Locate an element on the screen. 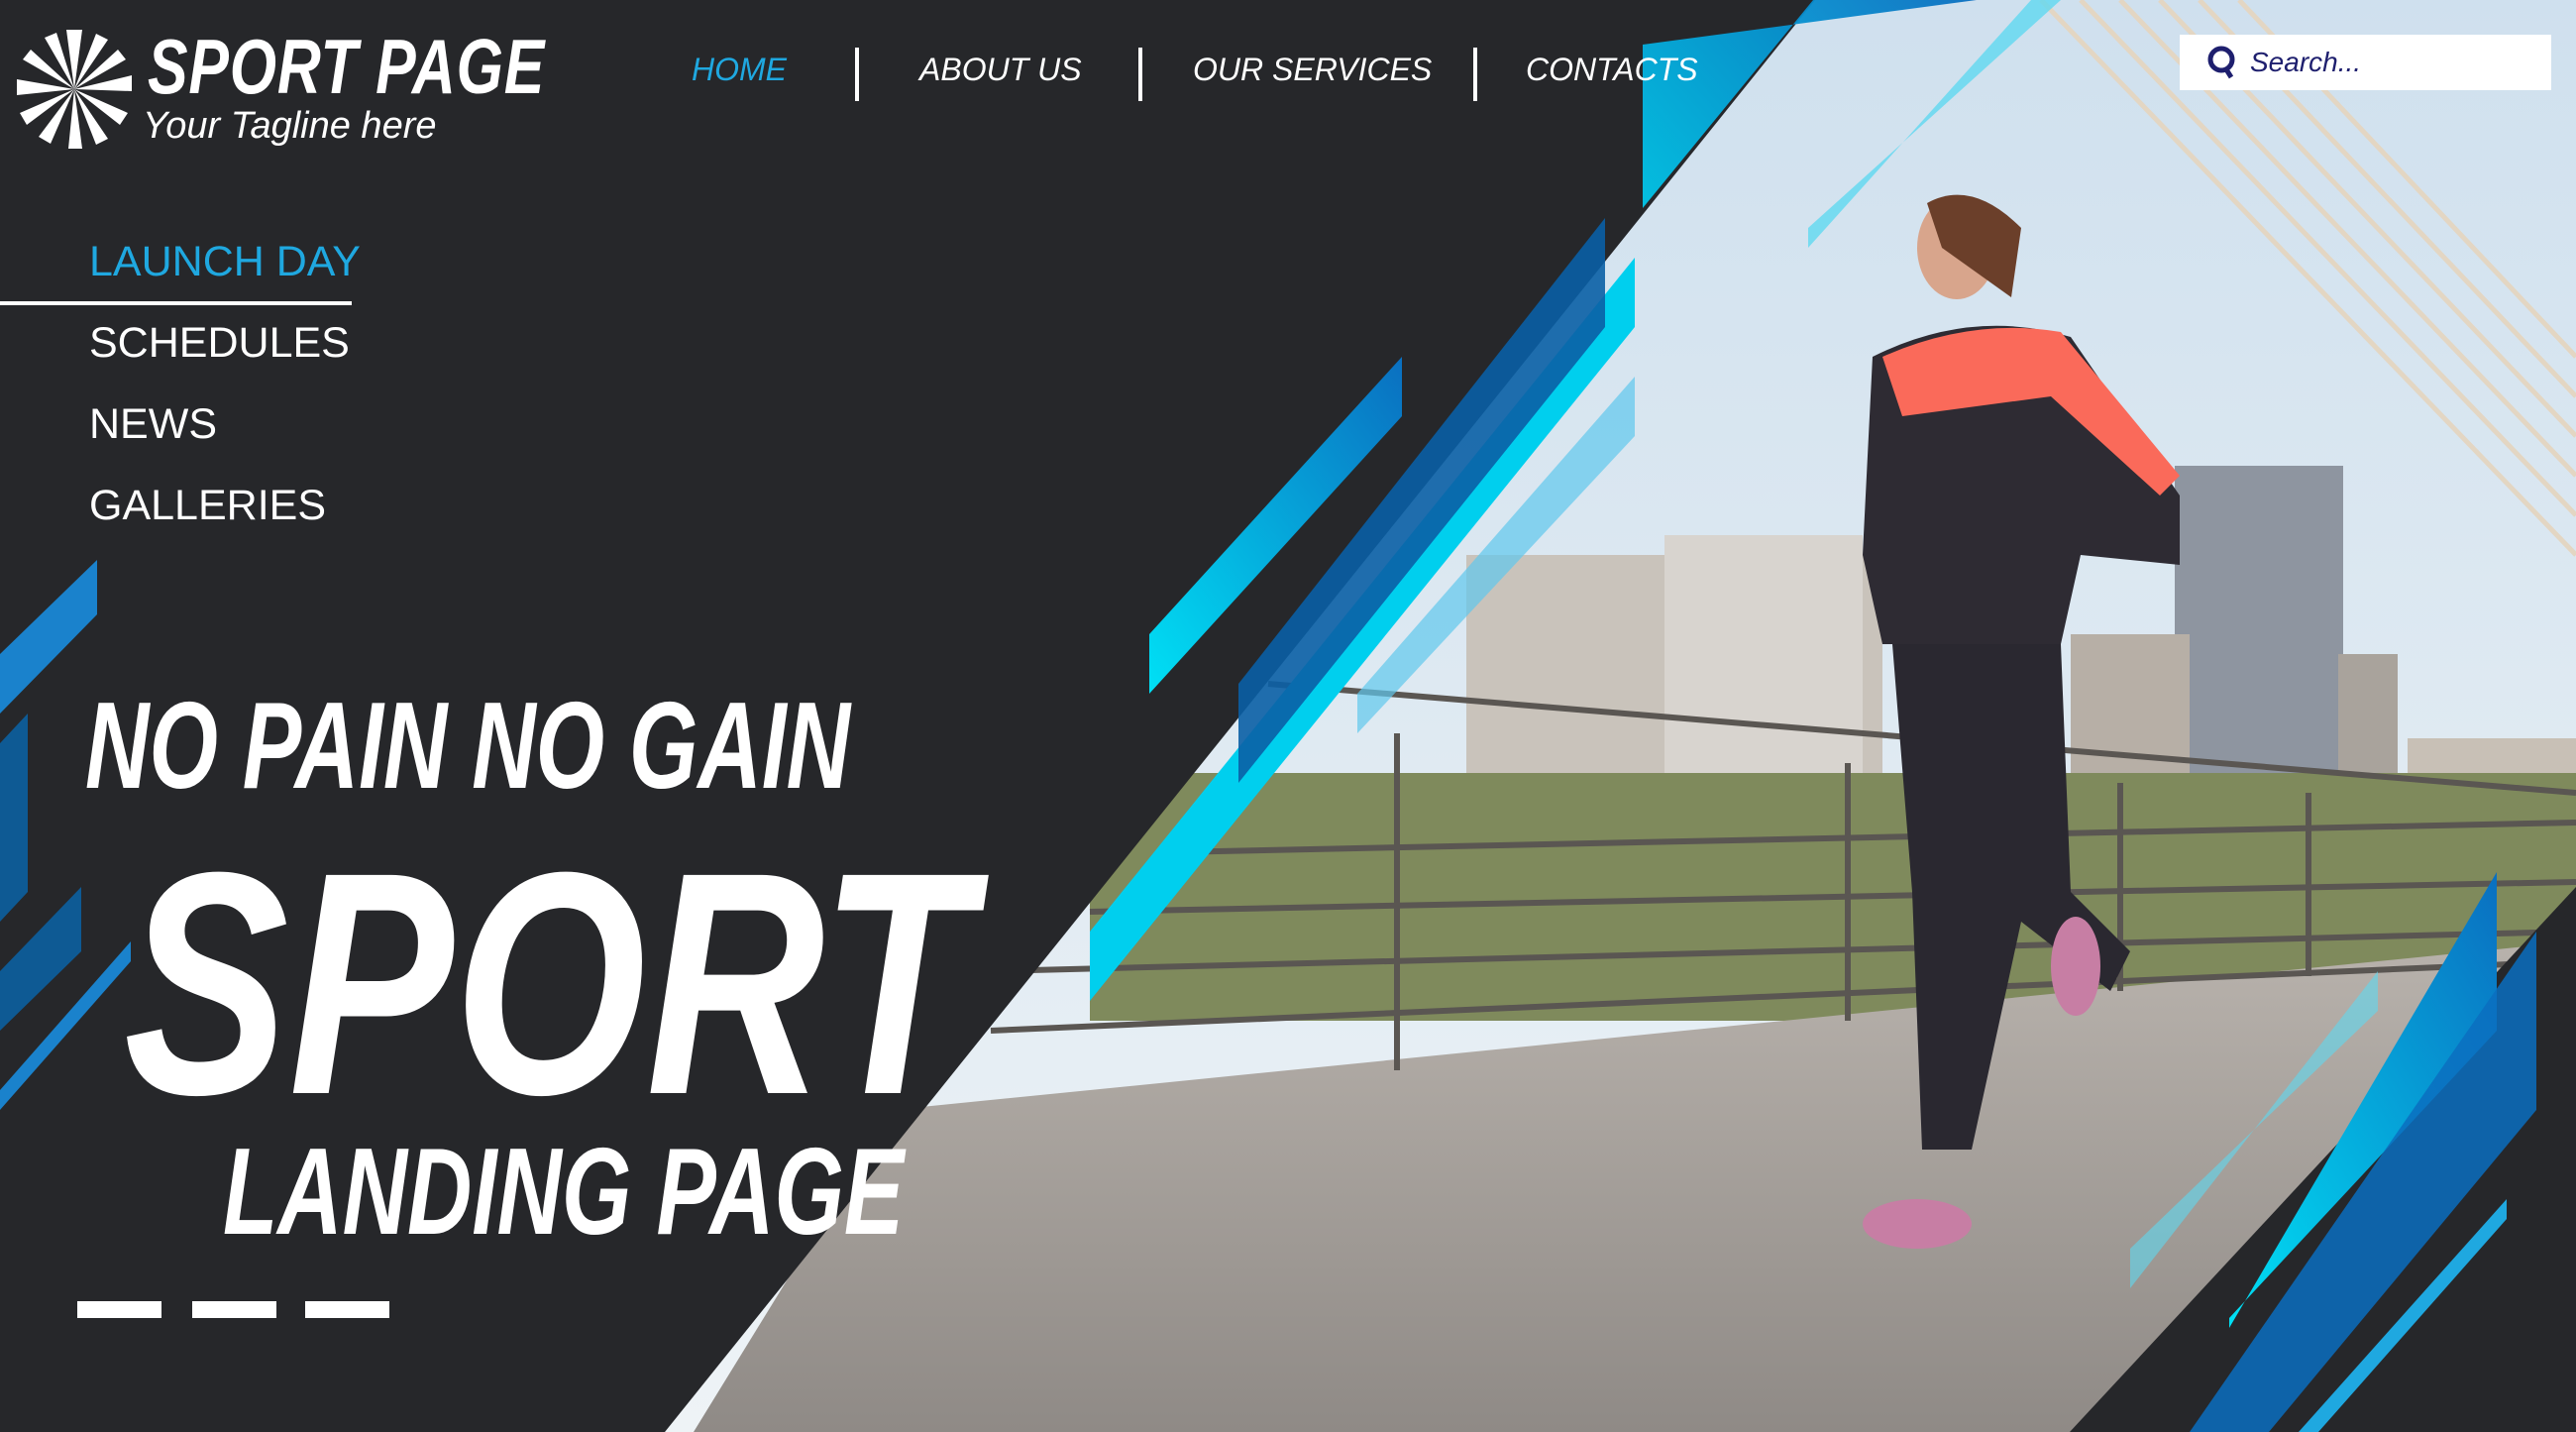  logo-sunburst-icon is located at coordinates (74, 90).